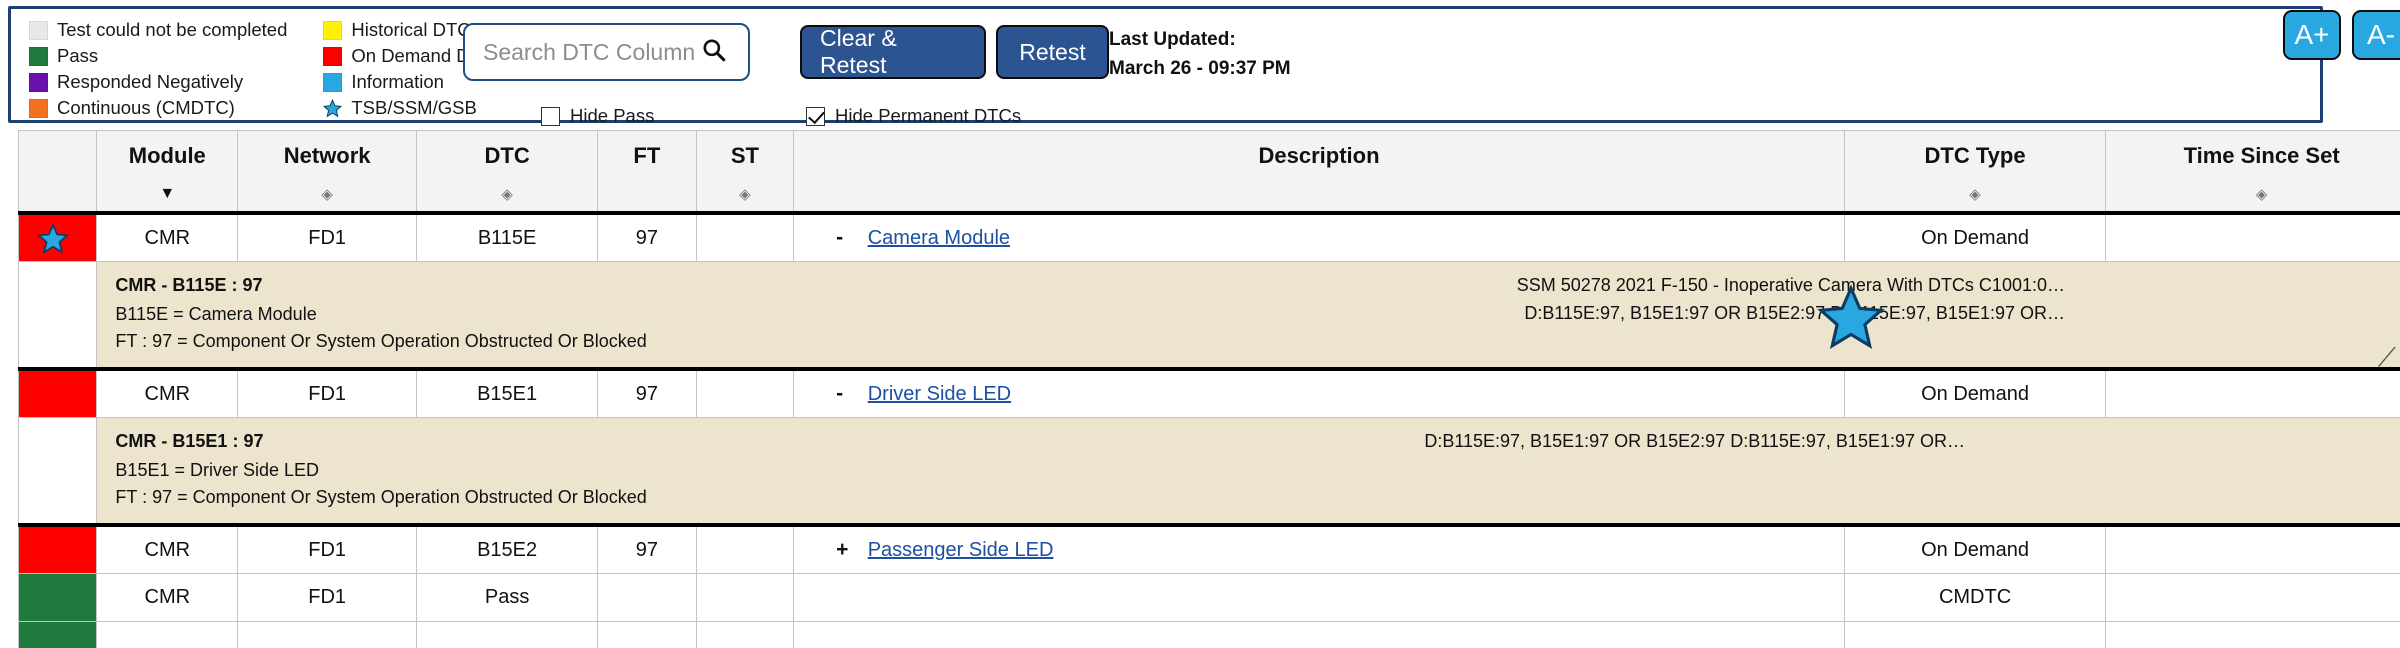  Describe the element at coordinates (961, 550) in the screenshot. I see `description-link: Passenger Side LED` at that location.